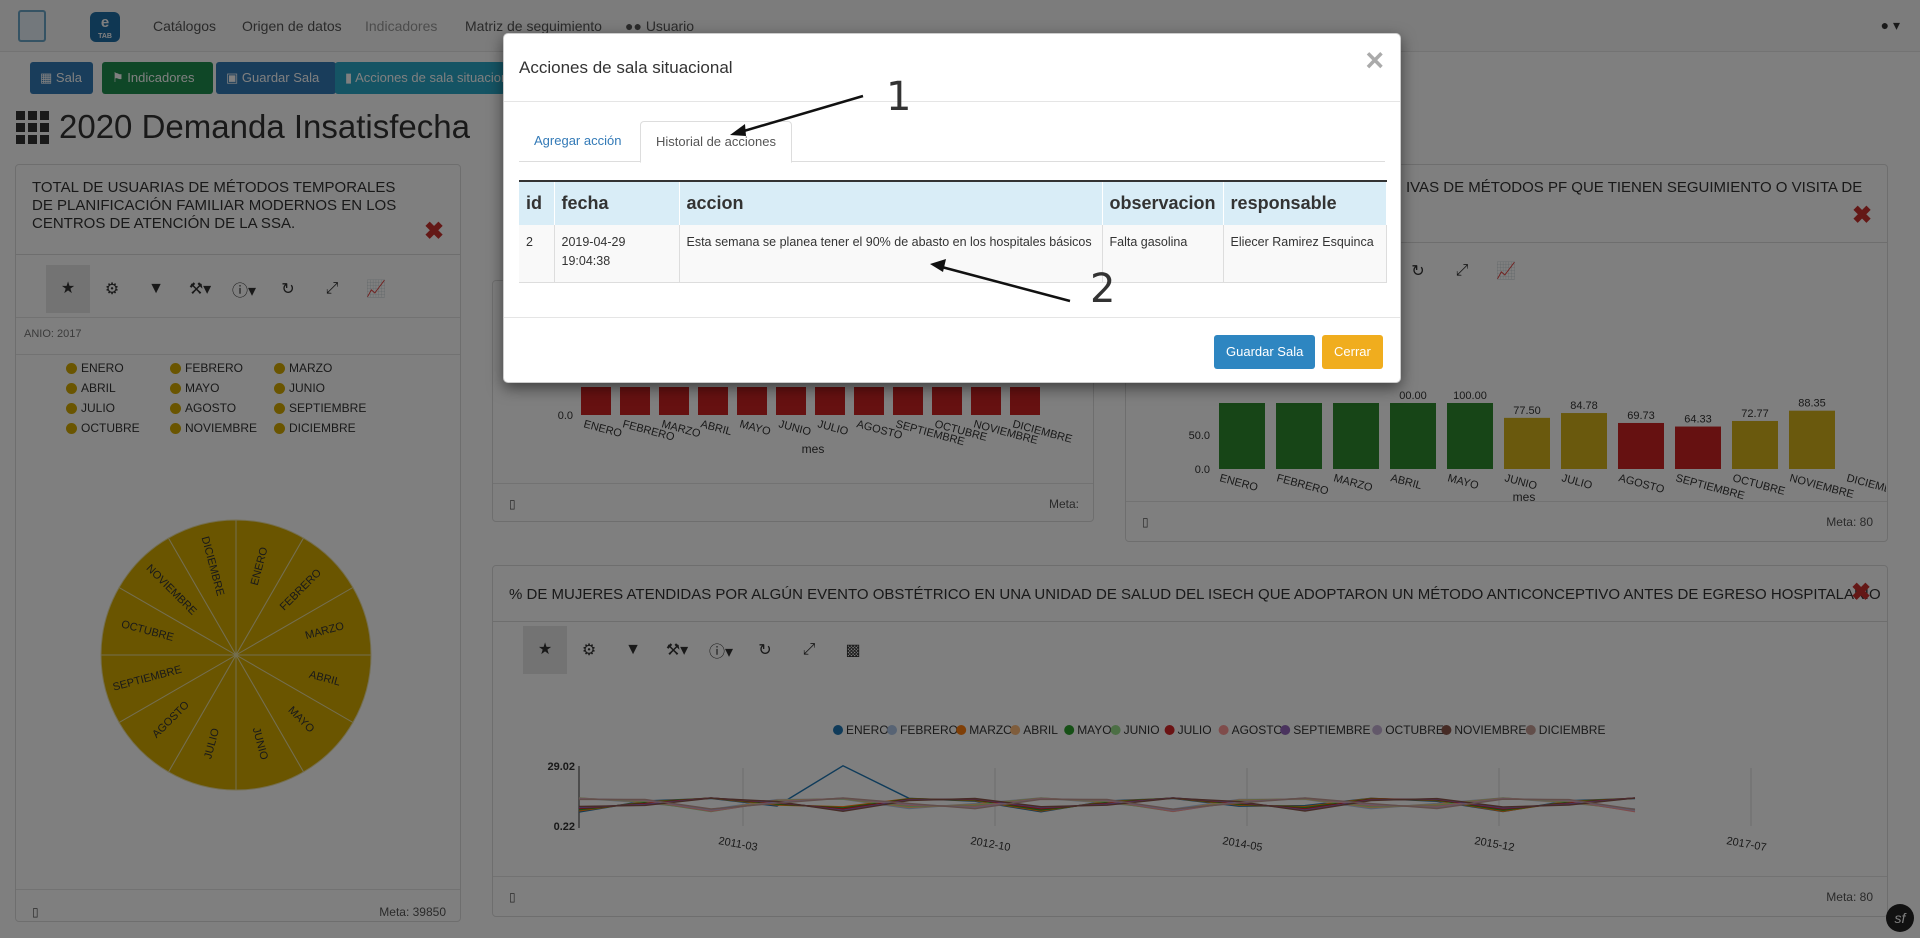  Describe the element at coordinates (1004, 283) in the screenshot. I see `arrow-2-line` at that location.